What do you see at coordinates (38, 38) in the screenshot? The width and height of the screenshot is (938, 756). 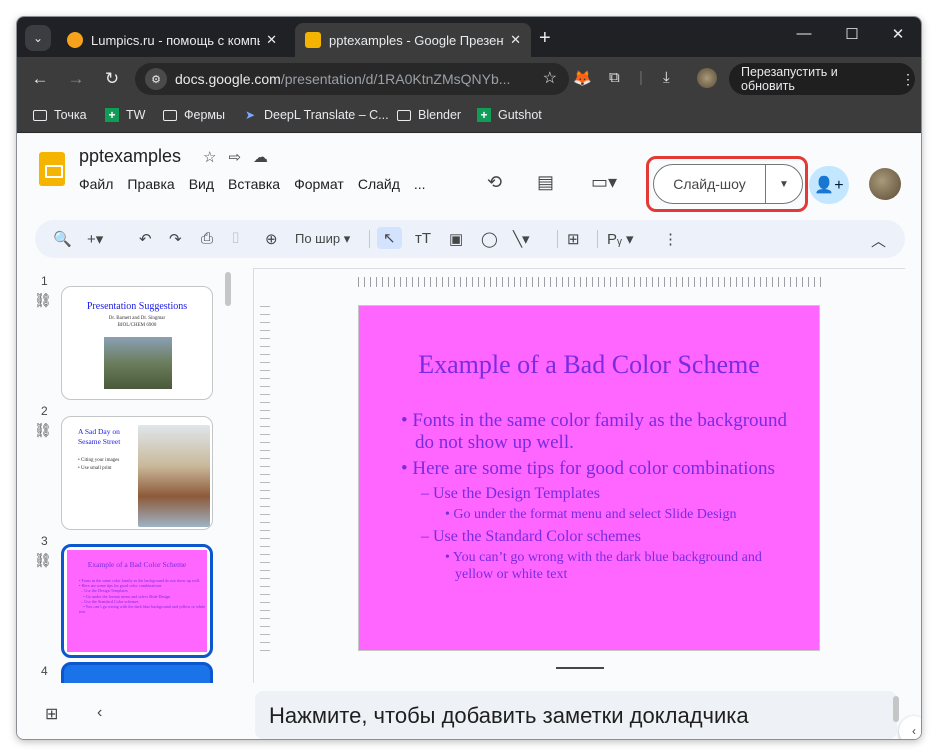 I see `tab-search-button: ⌄` at bounding box center [38, 38].